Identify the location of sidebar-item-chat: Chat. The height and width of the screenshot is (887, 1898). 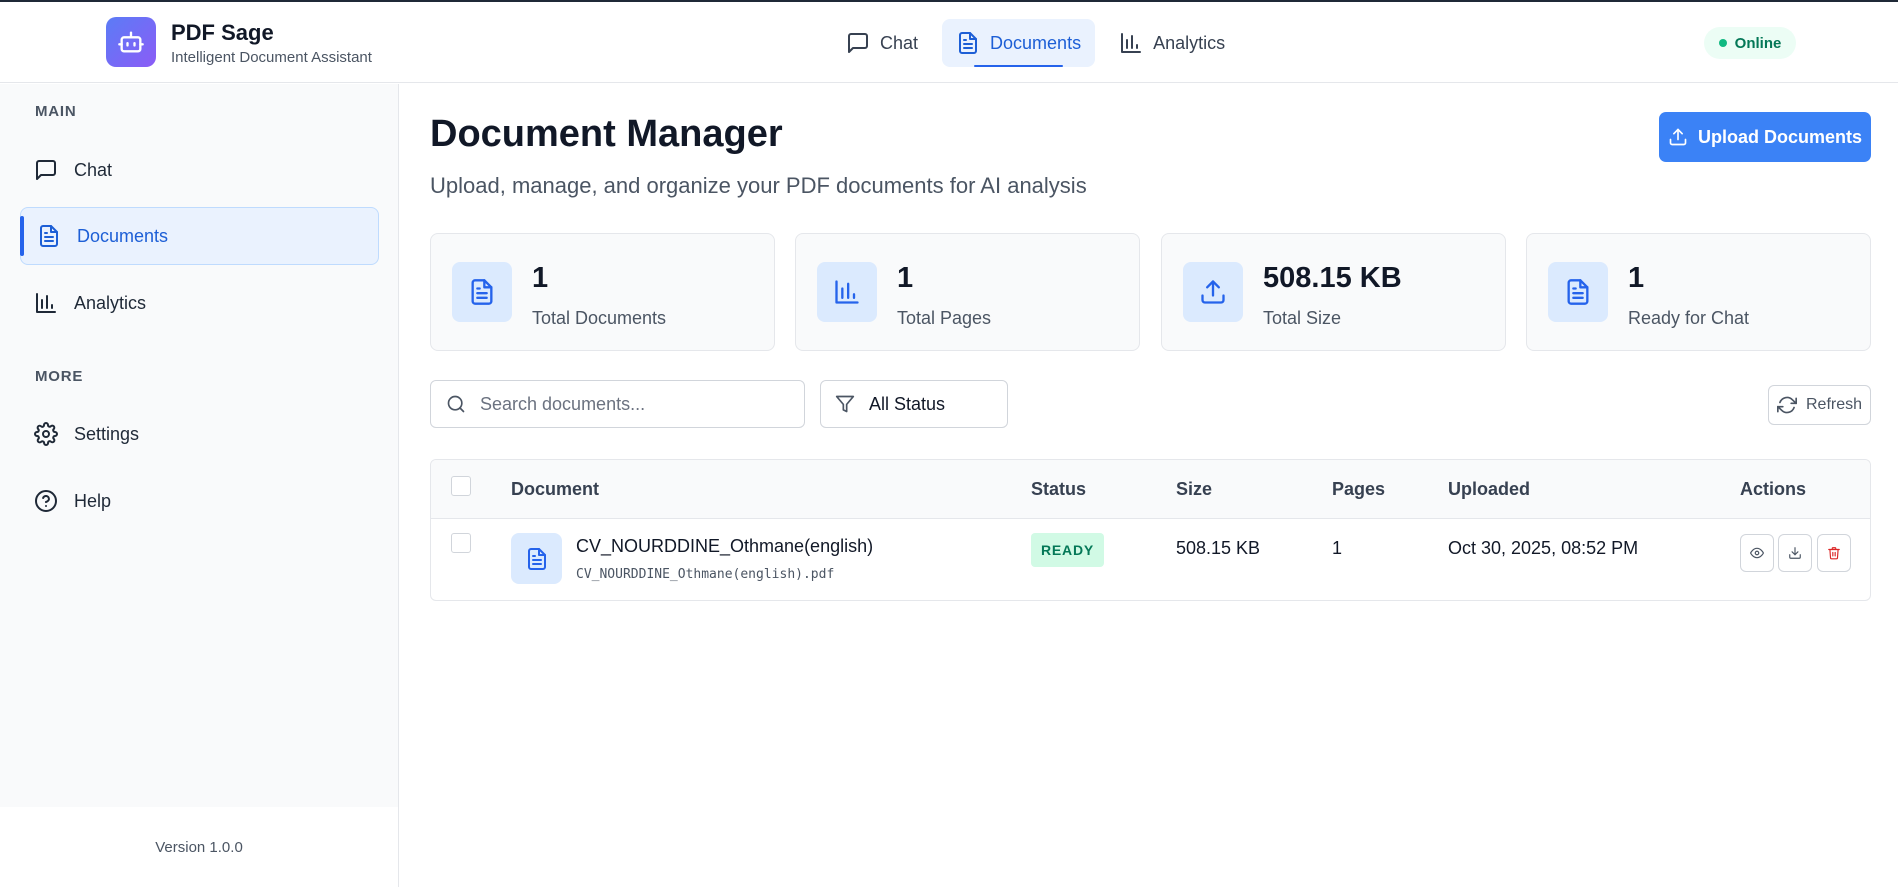
(199, 170).